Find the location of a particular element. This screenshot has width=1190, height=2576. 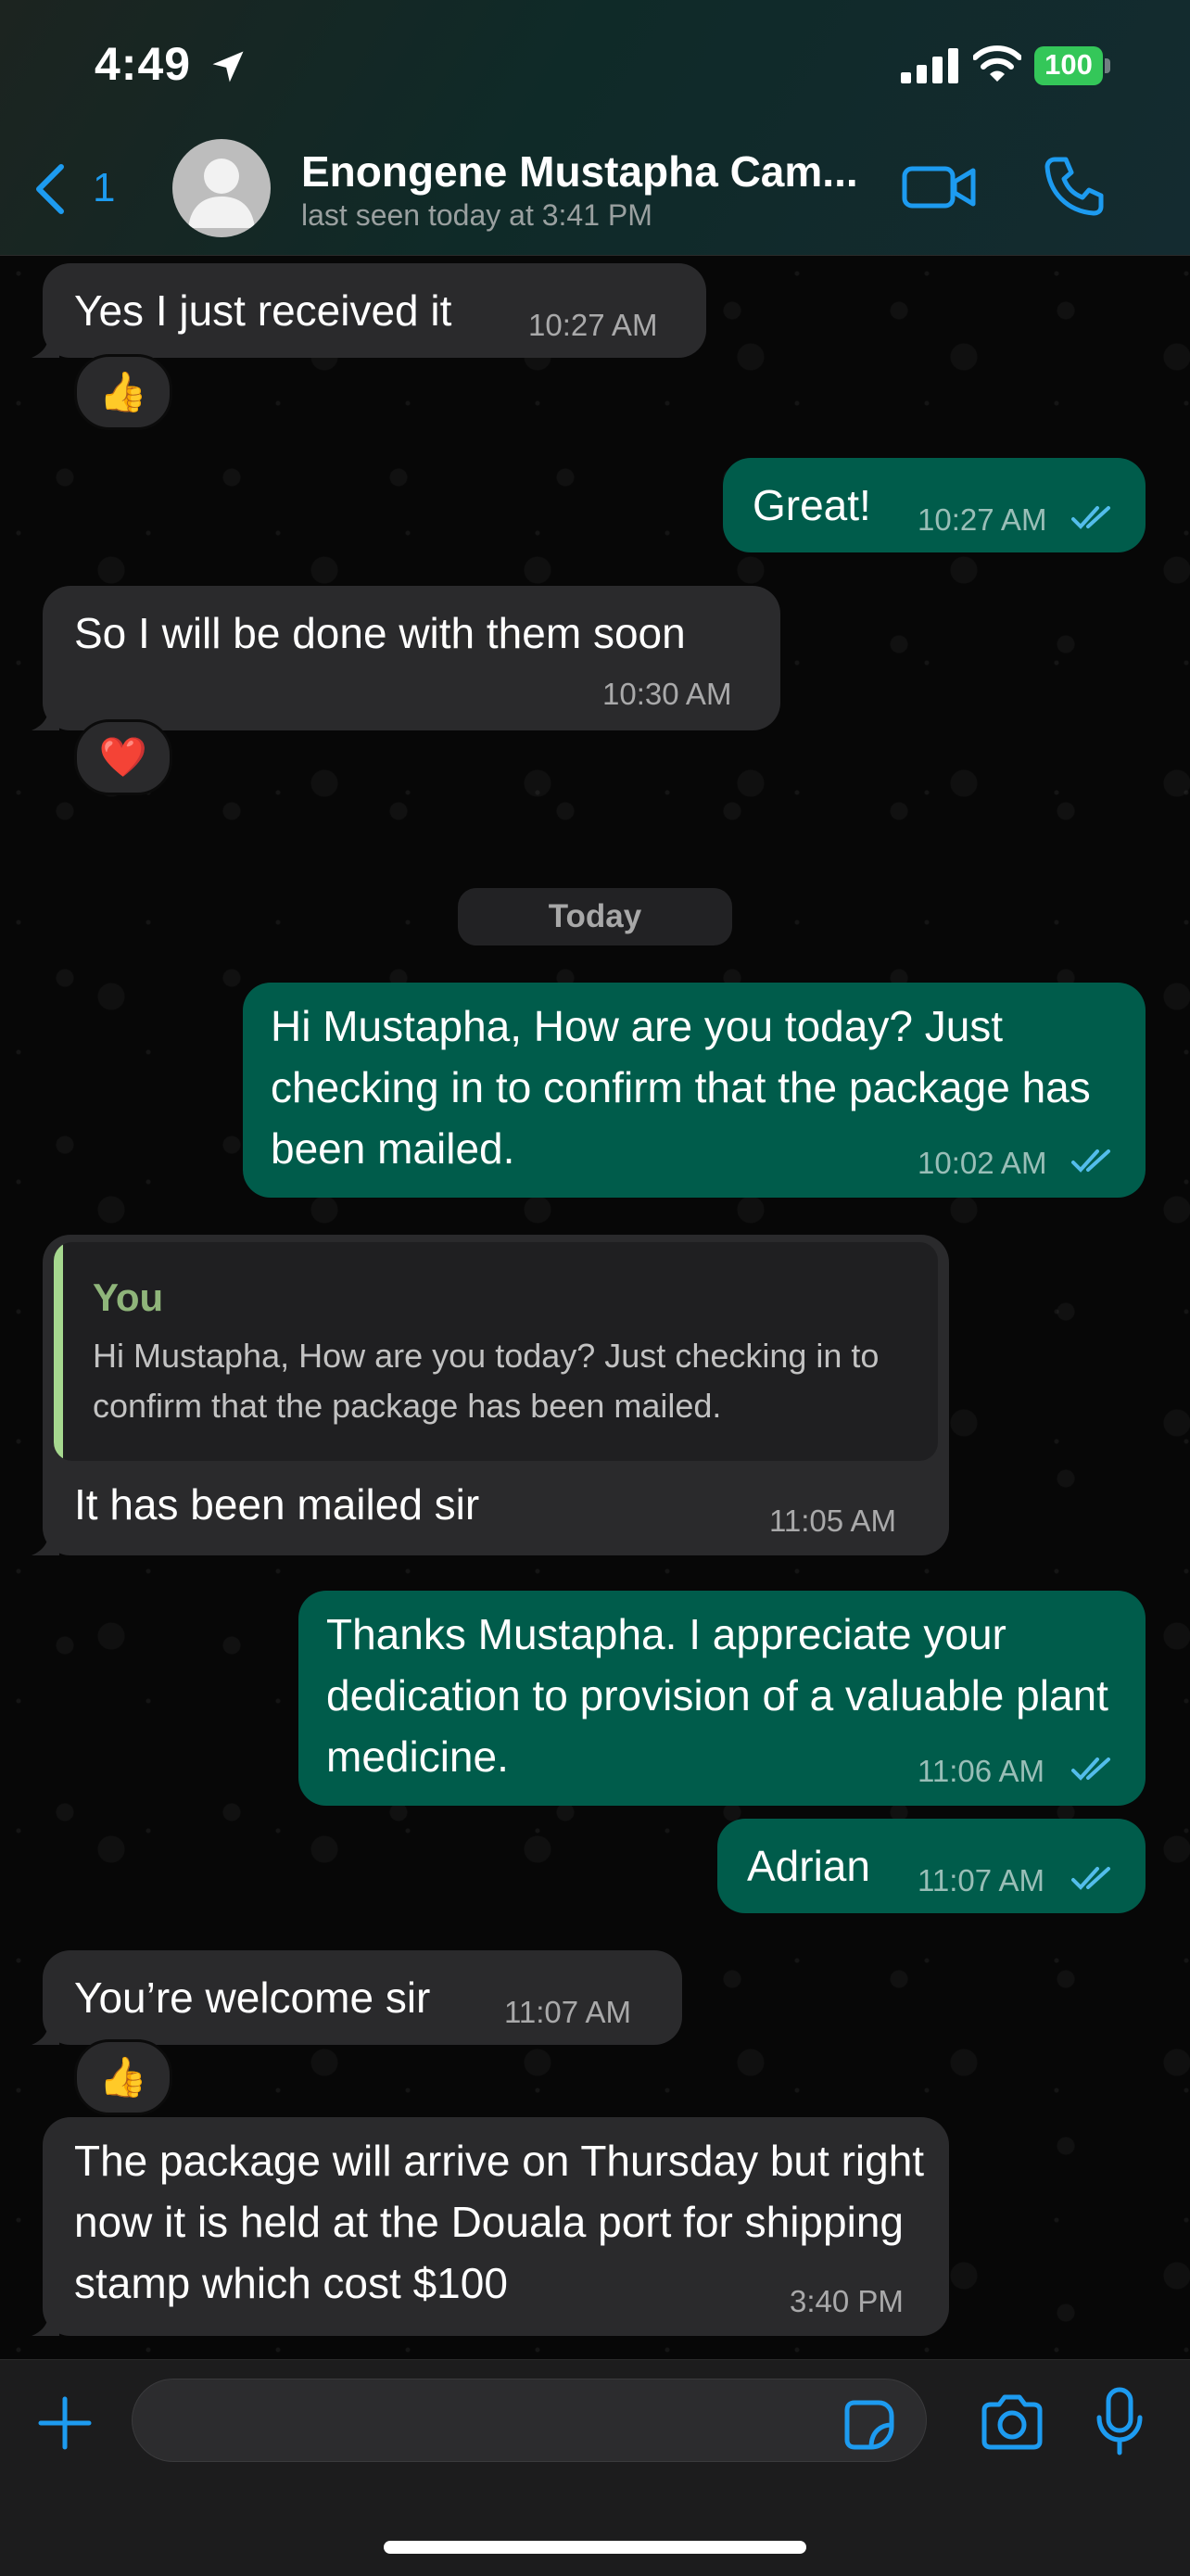

battery-icon: 100 is located at coordinates (1073, 65).